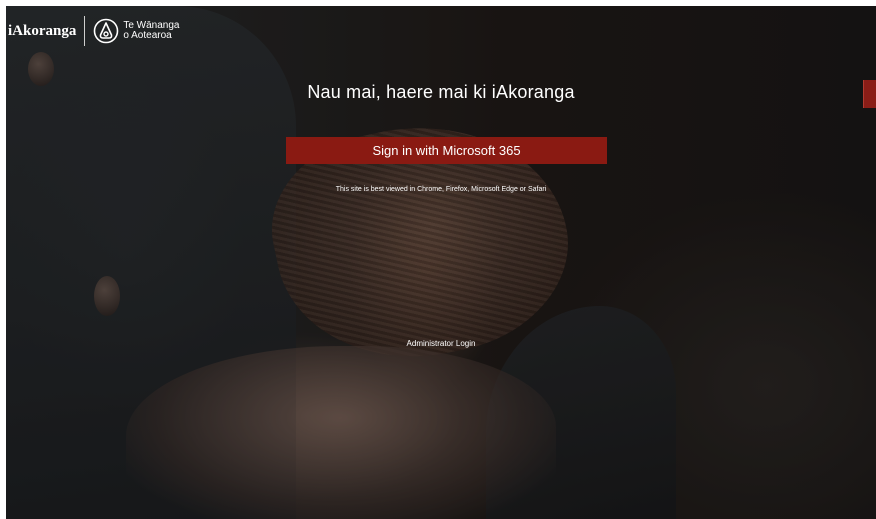  Describe the element at coordinates (441, 343) in the screenshot. I see `administrator-login-link: Administrator Login` at that location.